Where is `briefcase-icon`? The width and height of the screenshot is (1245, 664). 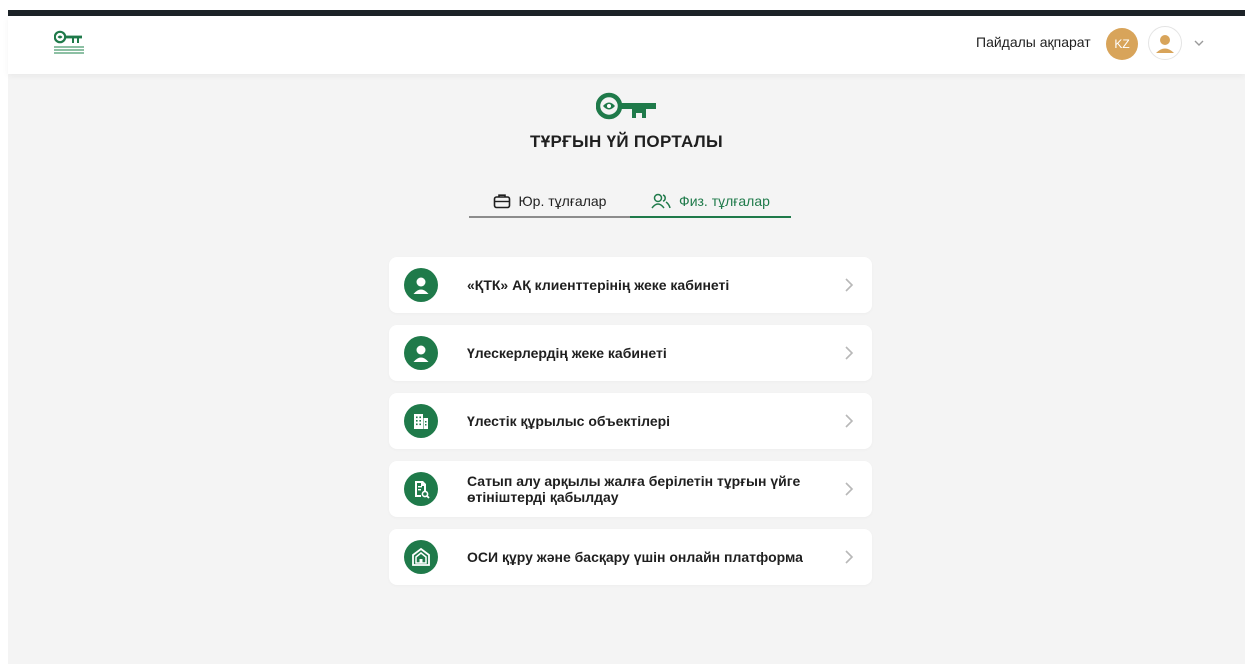
briefcase-icon is located at coordinates (501, 201).